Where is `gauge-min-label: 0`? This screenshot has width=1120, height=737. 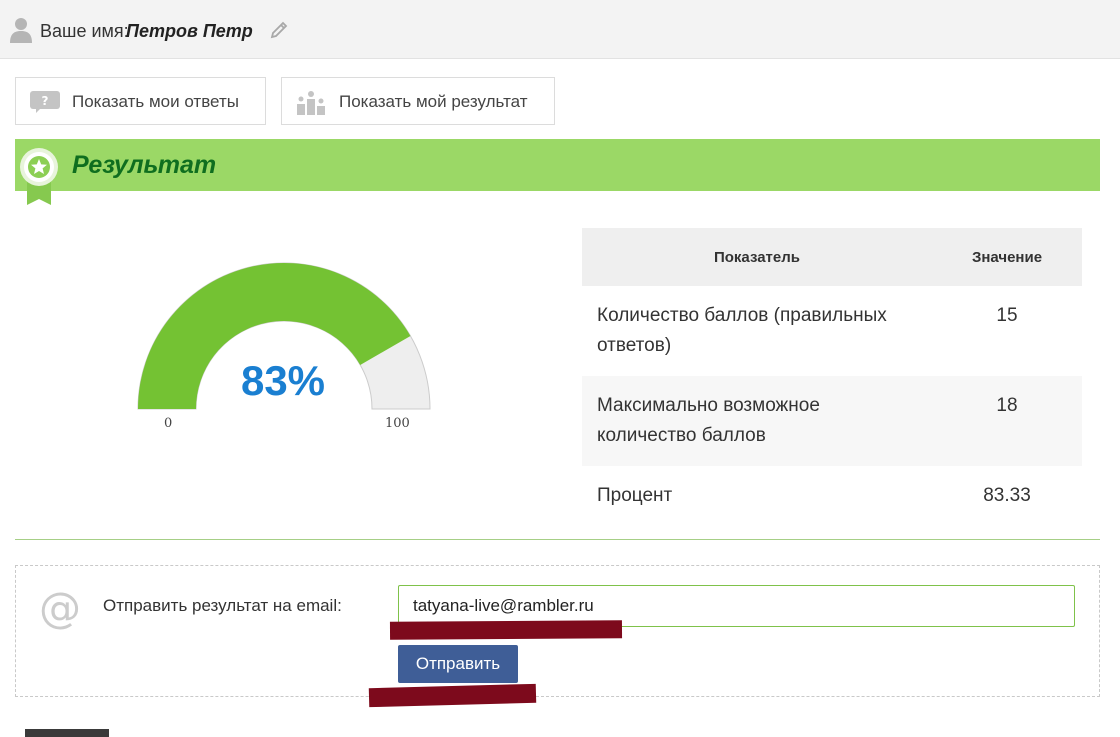
gauge-min-label: 0 is located at coordinates (168, 423).